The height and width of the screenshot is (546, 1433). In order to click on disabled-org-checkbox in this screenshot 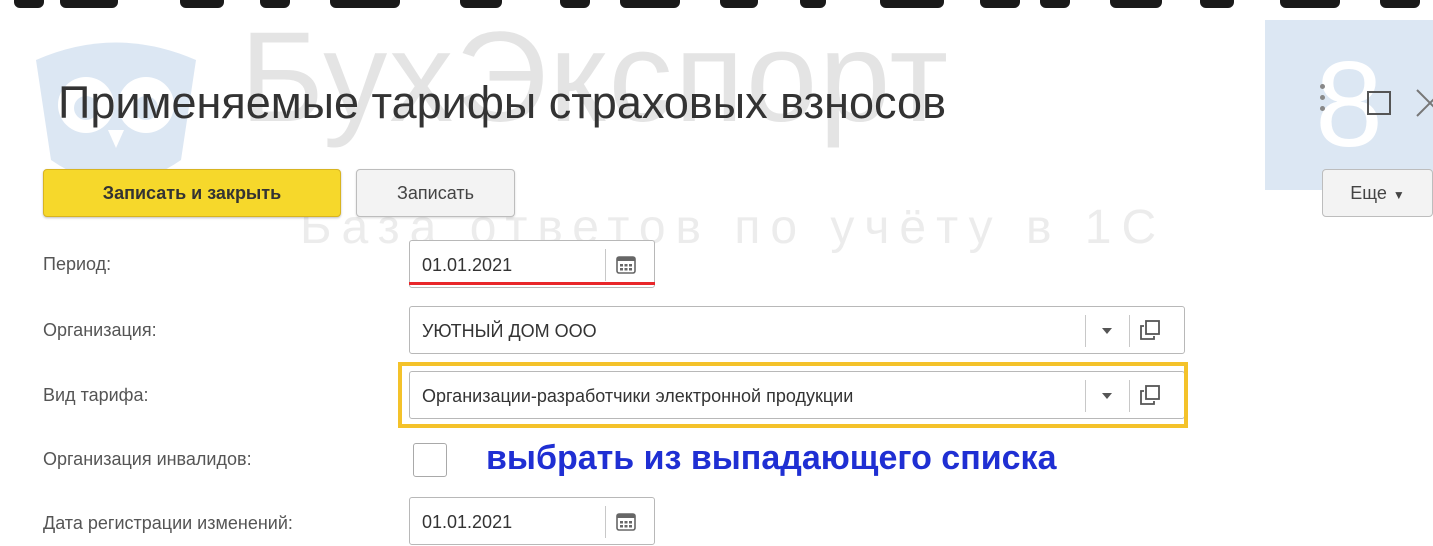, I will do `click(430, 460)`.